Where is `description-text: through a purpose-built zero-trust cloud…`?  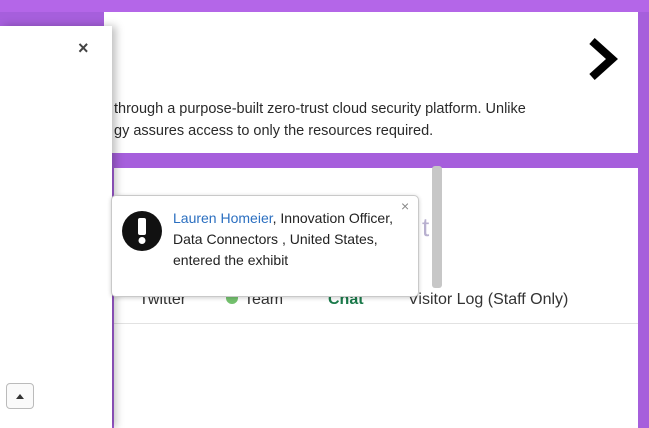 description-text: through a purpose-built zero-trust cloud… is located at coordinates (374, 120).